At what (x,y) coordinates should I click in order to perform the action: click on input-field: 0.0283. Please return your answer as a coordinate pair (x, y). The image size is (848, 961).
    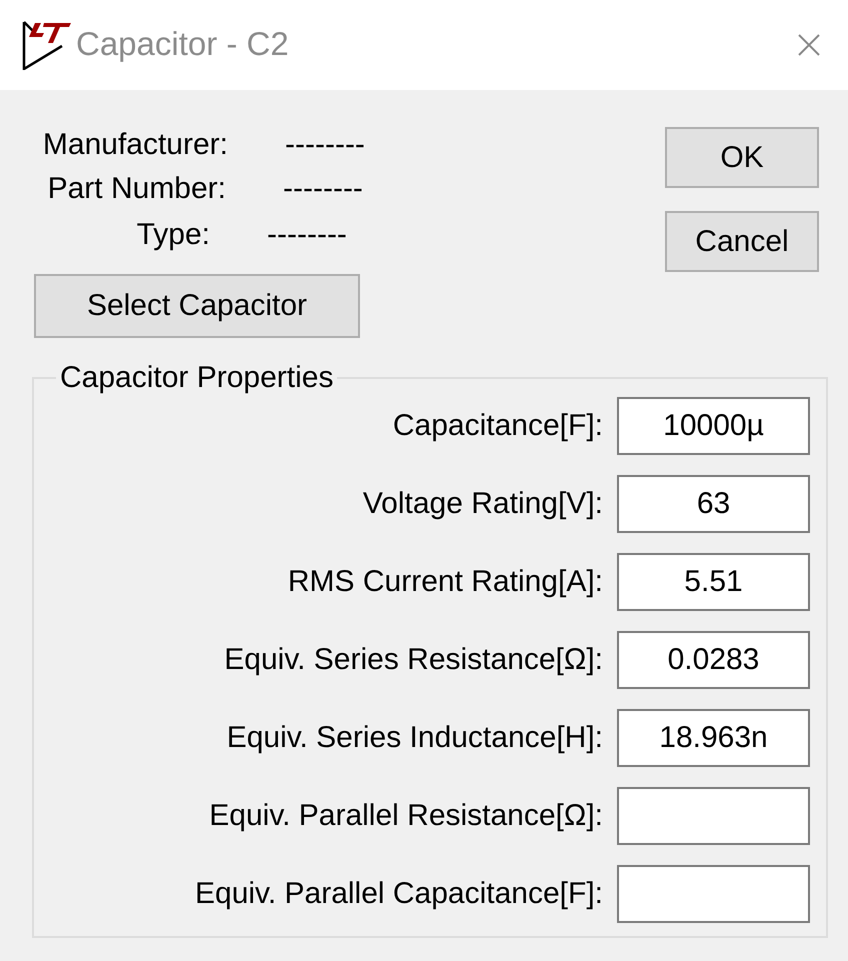
    Looking at the image, I should click on (713, 660).